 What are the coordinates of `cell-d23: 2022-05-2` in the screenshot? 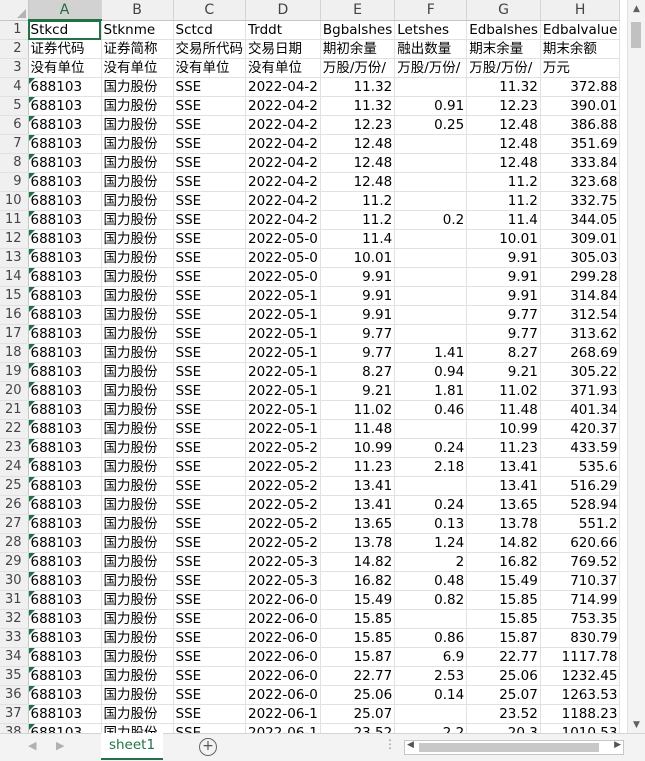 It's located at (283, 448).